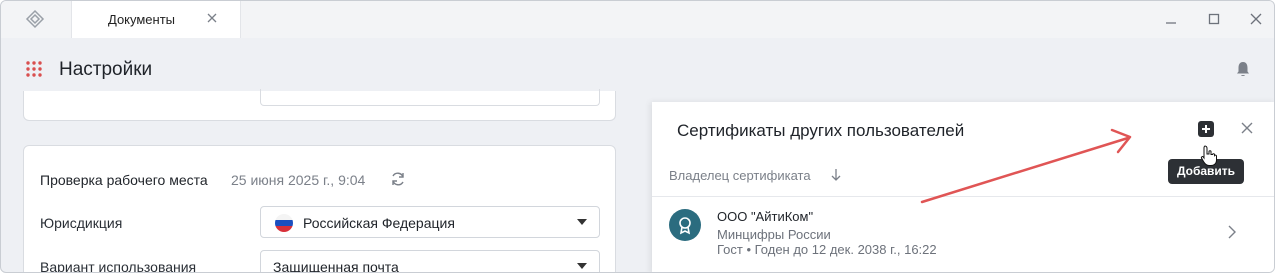 Image resolution: width=1275 pixels, height=273 pixels. What do you see at coordinates (1206, 129) in the screenshot?
I see `add-icon` at bounding box center [1206, 129].